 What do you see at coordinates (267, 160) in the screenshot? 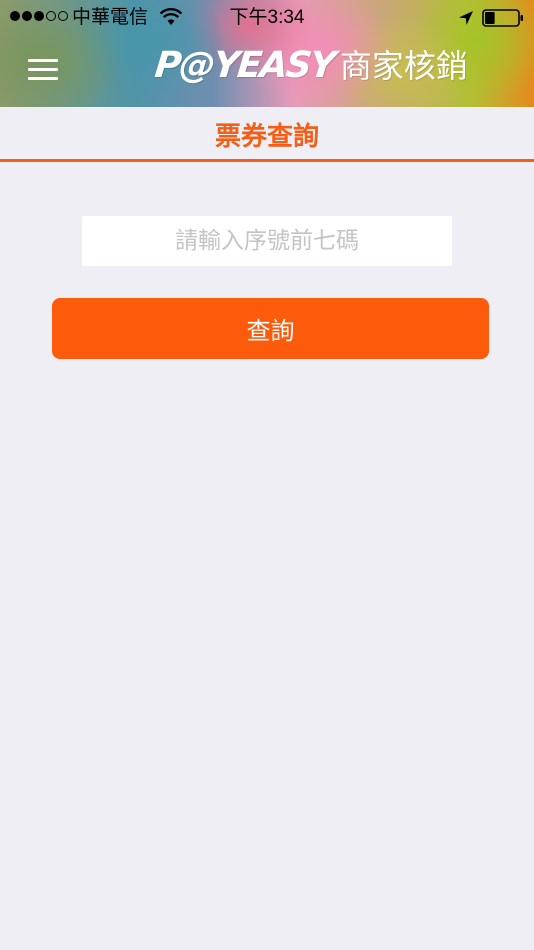
I see `title-divider` at bounding box center [267, 160].